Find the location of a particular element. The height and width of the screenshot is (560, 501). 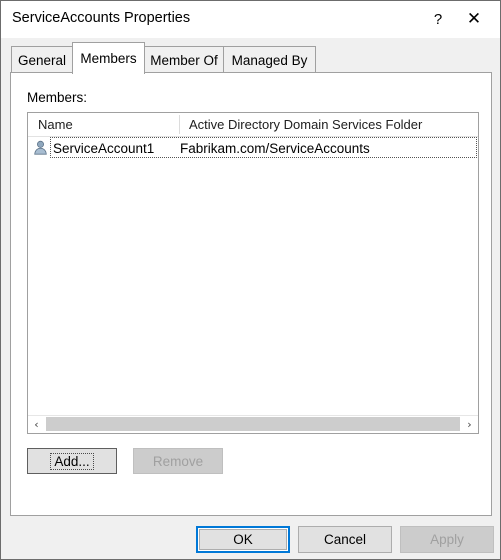

tab-member-of: Member Of is located at coordinates (184, 59).